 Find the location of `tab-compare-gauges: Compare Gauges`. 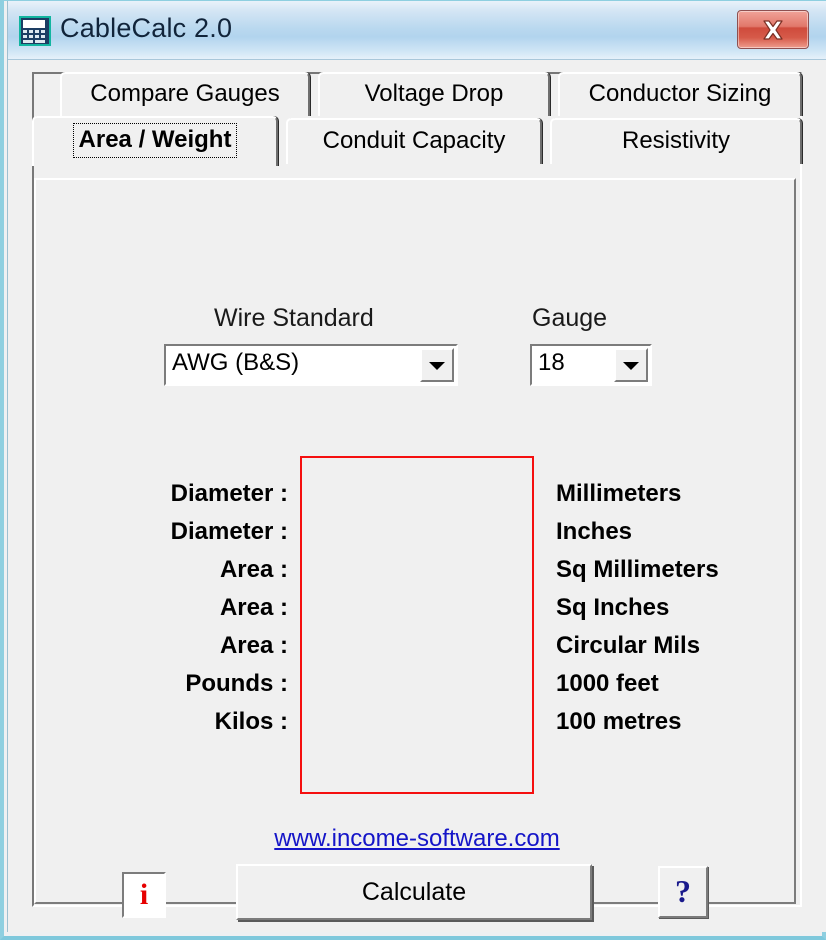

tab-compare-gauges: Compare Gauges is located at coordinates (185, 94).